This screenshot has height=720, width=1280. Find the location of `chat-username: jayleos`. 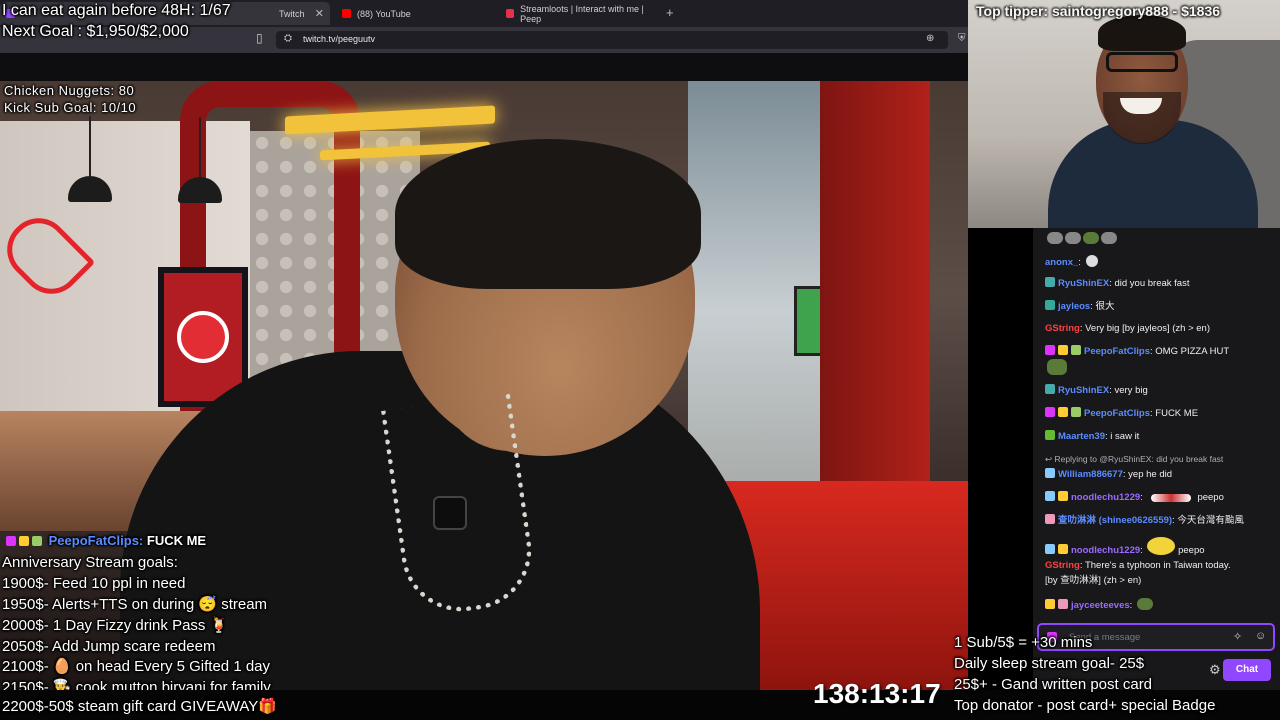

chat-username: jayleos is located at coordinates (1074, 306).